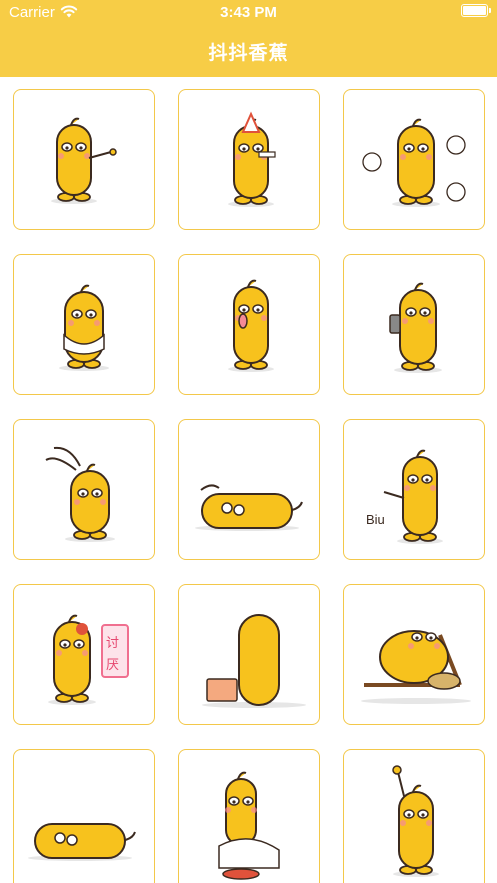  I want to click on sticker-cell-riding-horse, so click(249, 816).